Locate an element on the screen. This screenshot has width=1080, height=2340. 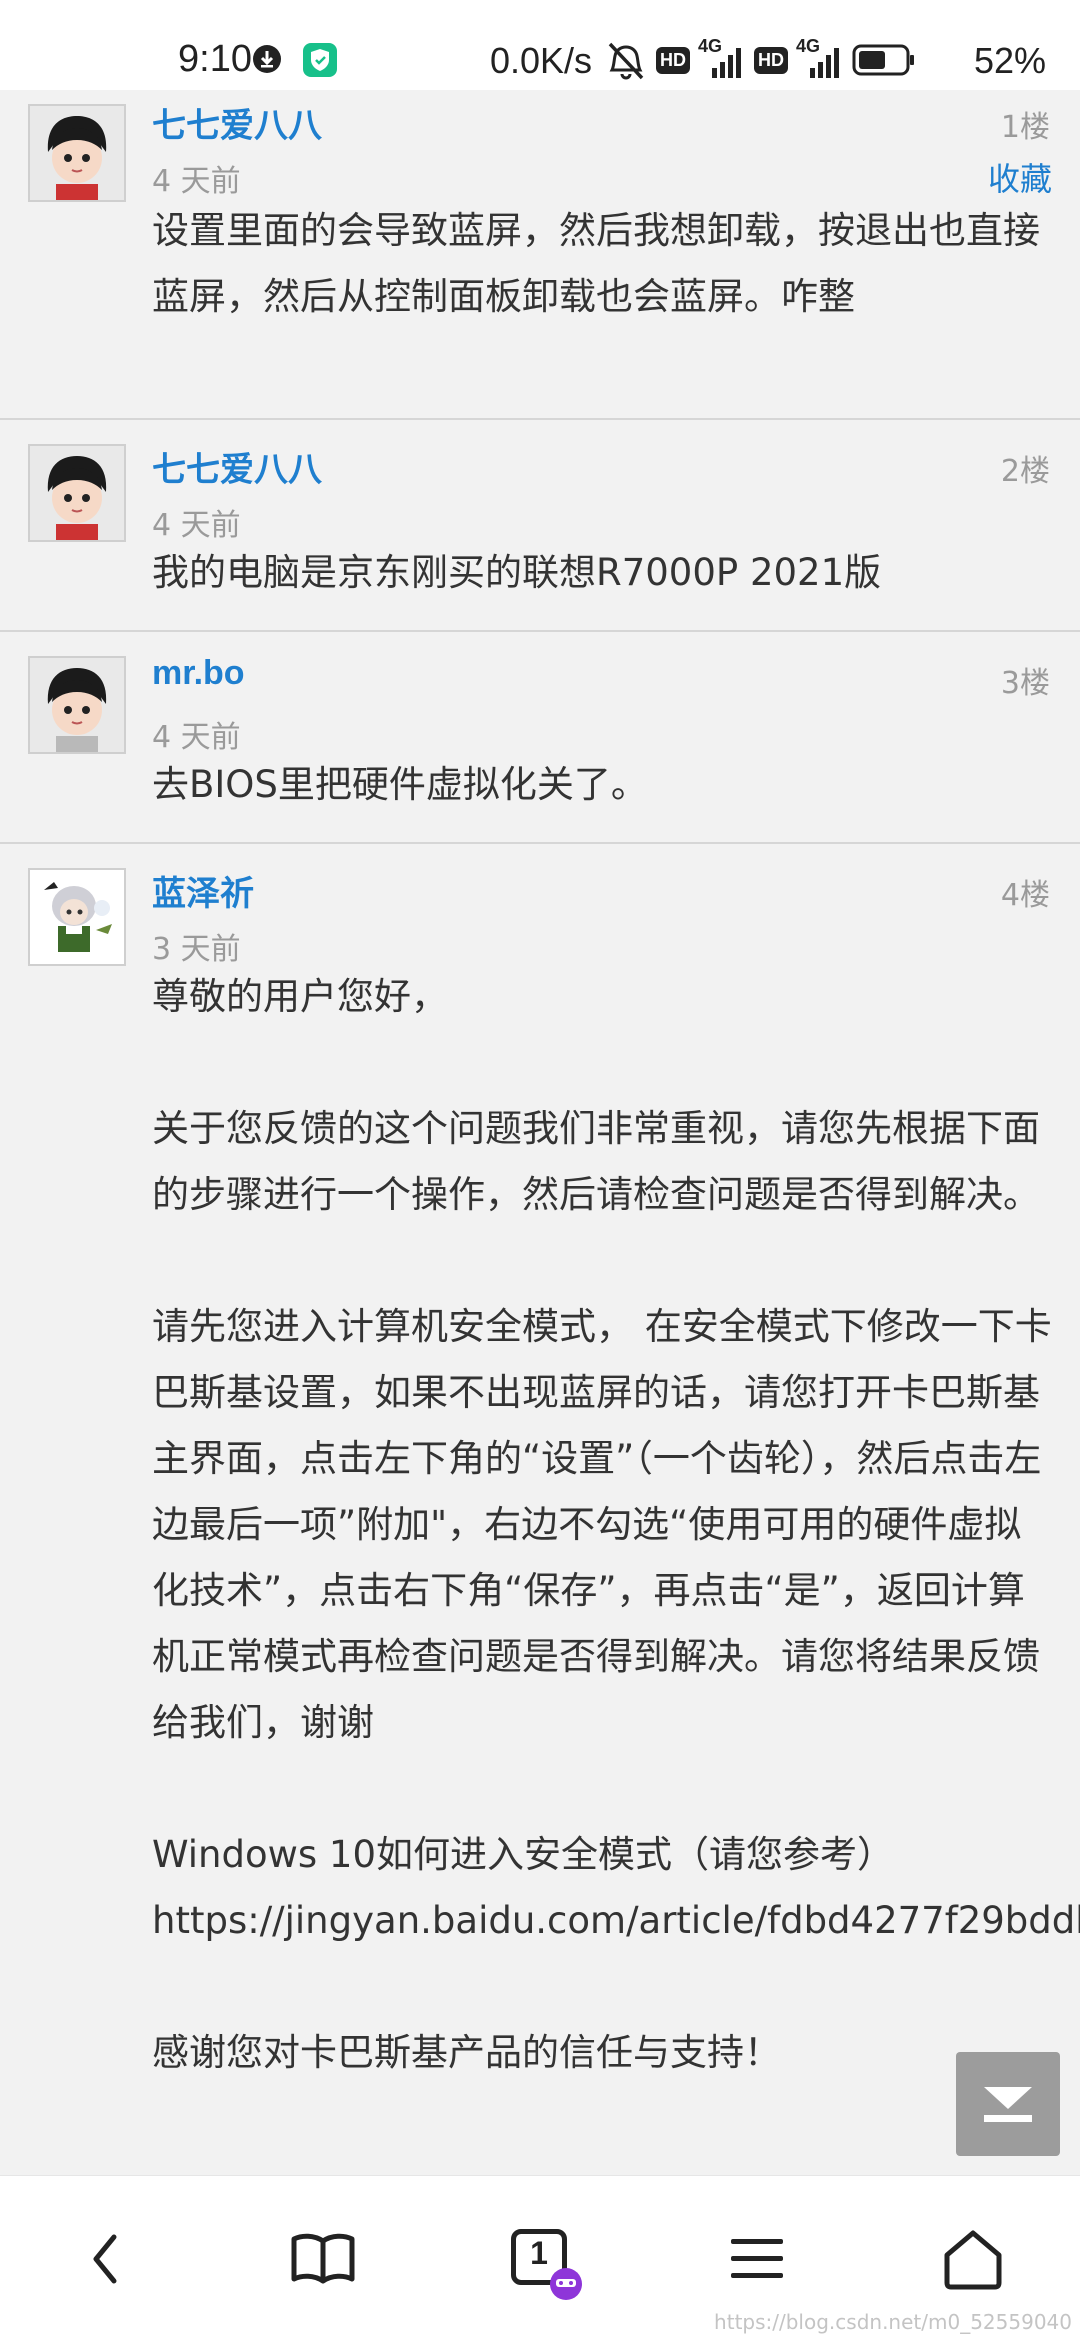
menu-button is located at coordinates (757, 2259).